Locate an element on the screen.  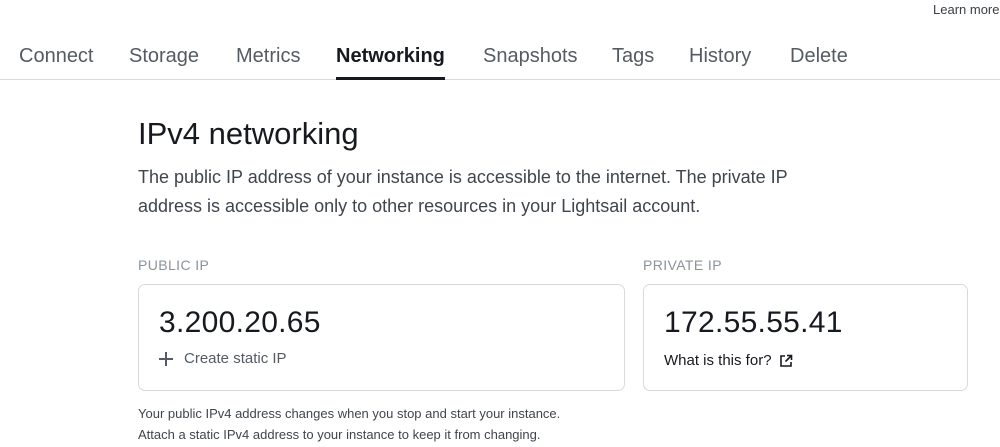
tab-tags: Tags is located at coordinates (633, 61).